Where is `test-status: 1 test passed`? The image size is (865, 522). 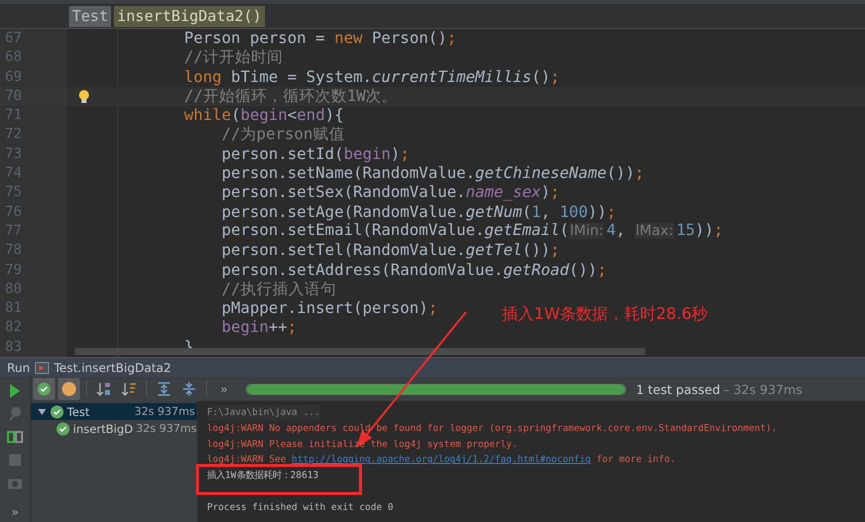 test-status: 1 test passed is located at coordinates (678, 389).